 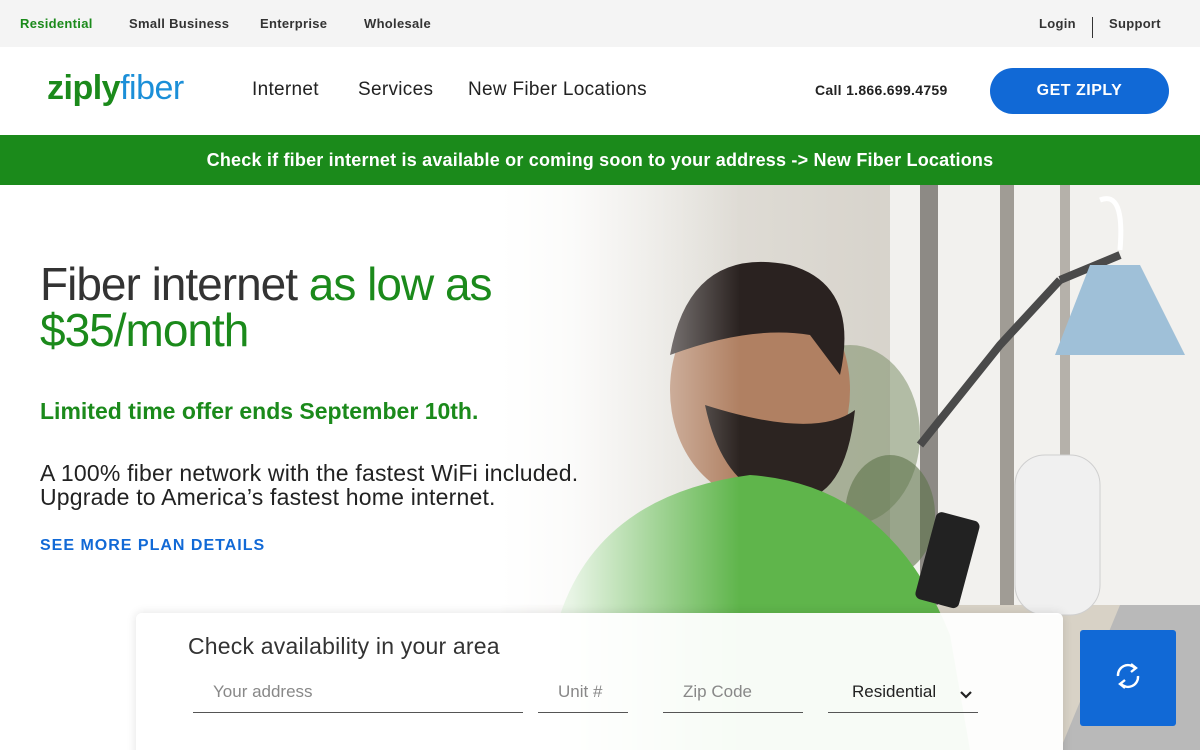 I want to click on login-link: Login, so click(x=1057, y=23).